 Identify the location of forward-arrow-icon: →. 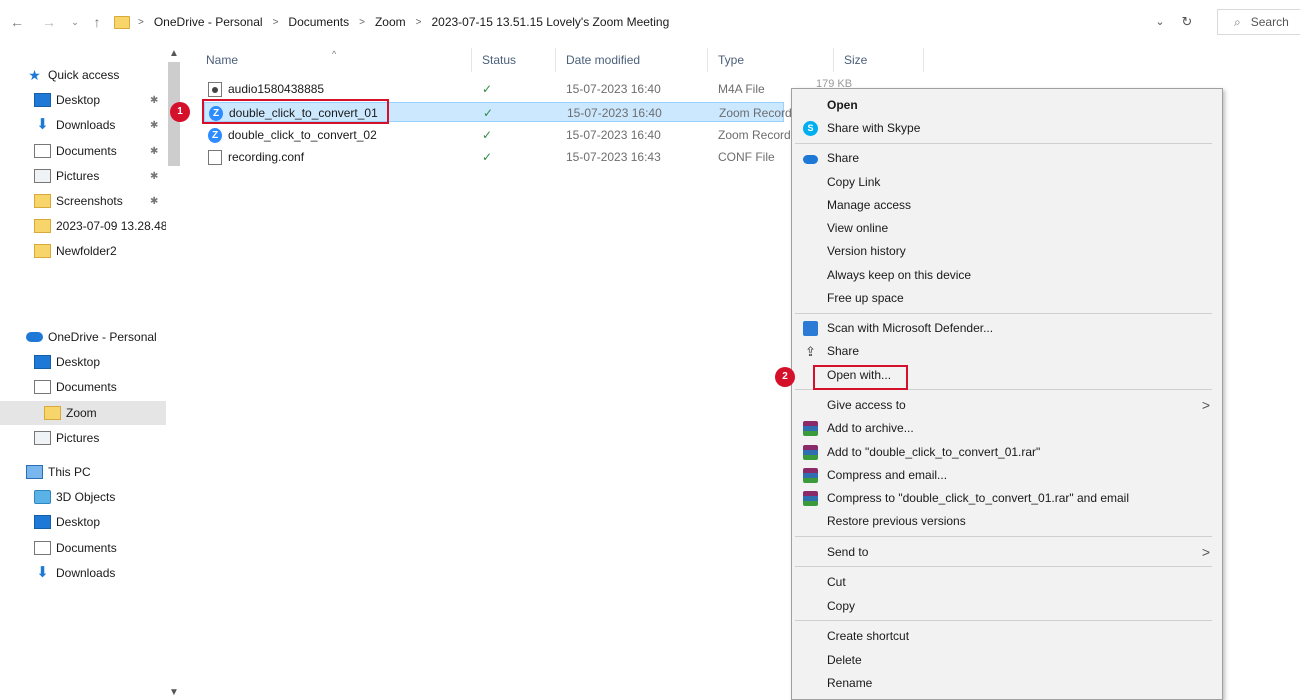
(49, 22).